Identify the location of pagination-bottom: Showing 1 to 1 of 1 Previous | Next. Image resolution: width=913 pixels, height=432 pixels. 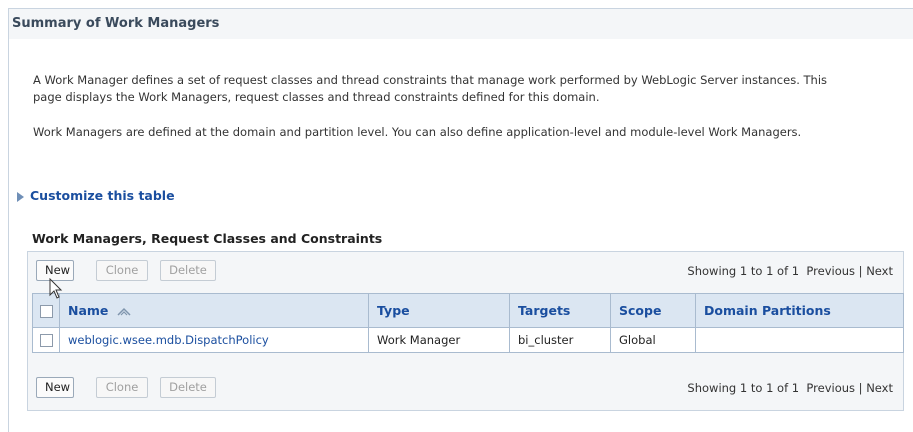
(790, 388).